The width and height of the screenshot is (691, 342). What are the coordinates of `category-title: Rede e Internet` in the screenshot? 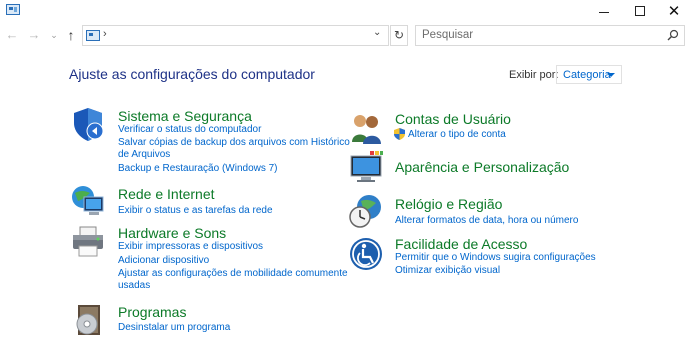 It's located at (166, 194).